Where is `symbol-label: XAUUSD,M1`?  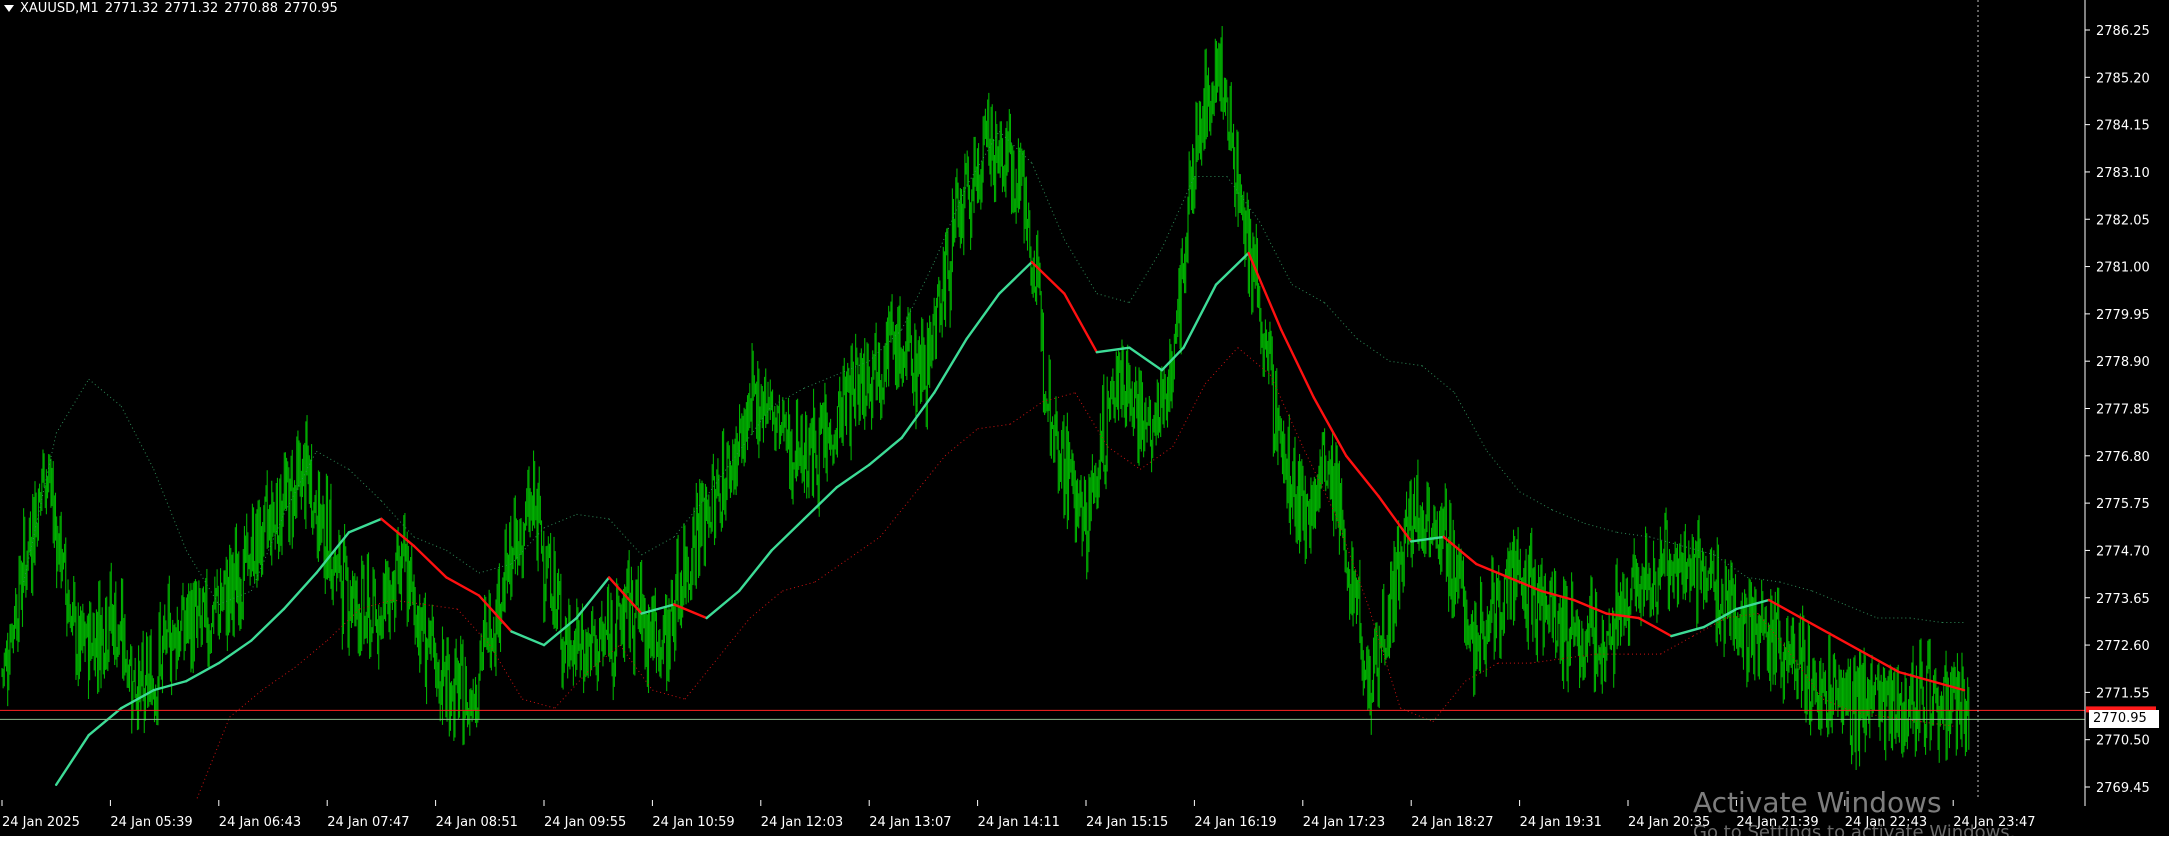
symbol-label: XAUUSD,M1 is located at coordinates (59, 8).